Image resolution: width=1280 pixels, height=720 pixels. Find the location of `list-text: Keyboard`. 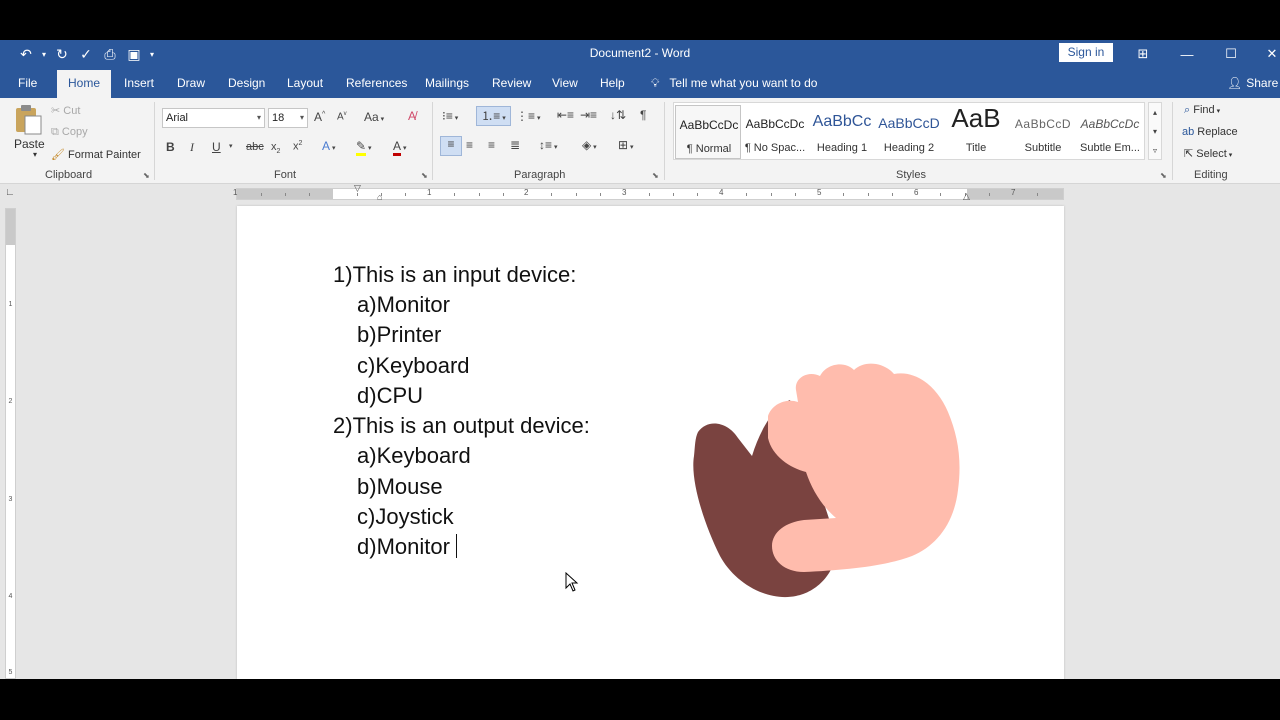

list-text: Keyboard is located at coordinates (423, 455).